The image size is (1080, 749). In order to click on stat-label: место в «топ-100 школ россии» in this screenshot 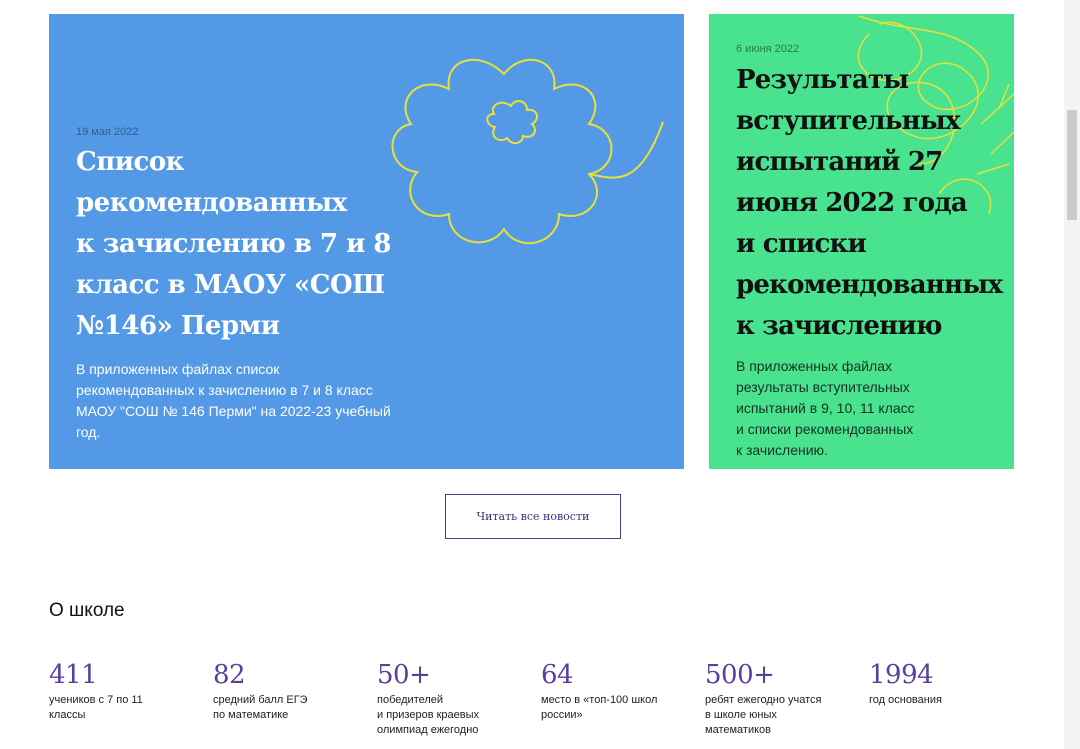, I will do `click(599, 707)`.